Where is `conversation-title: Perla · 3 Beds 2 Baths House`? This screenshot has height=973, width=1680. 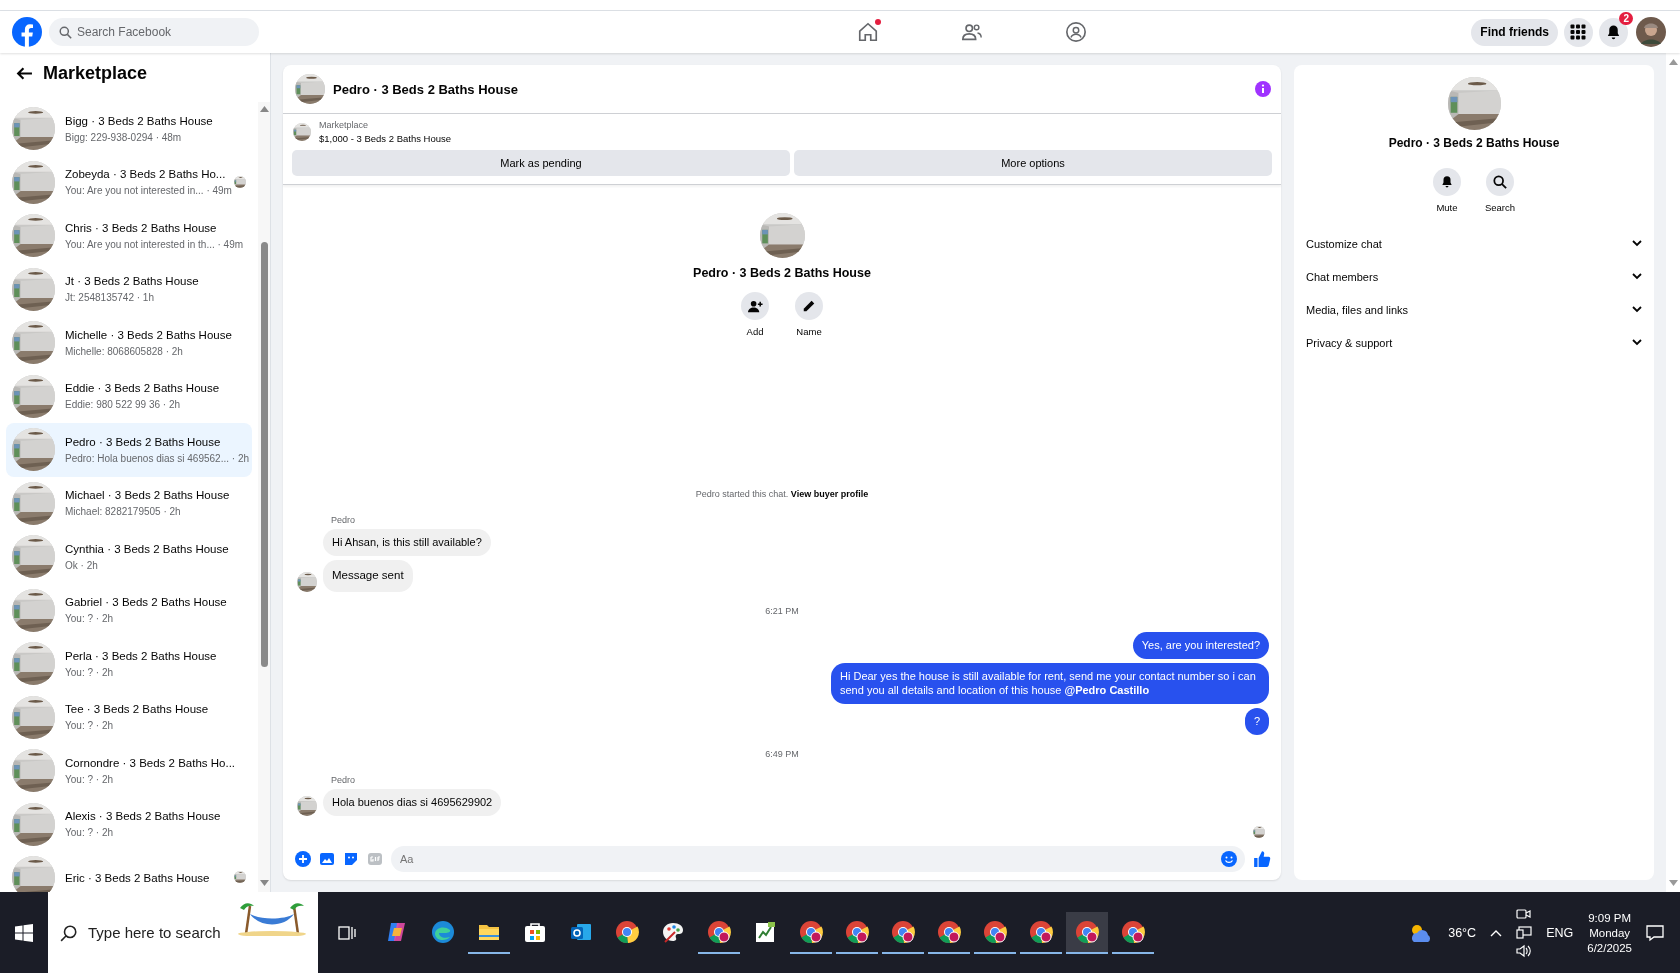
conversation-title: Perla · 3 Beds 2 Baths House is located at coordinates (141, 655).